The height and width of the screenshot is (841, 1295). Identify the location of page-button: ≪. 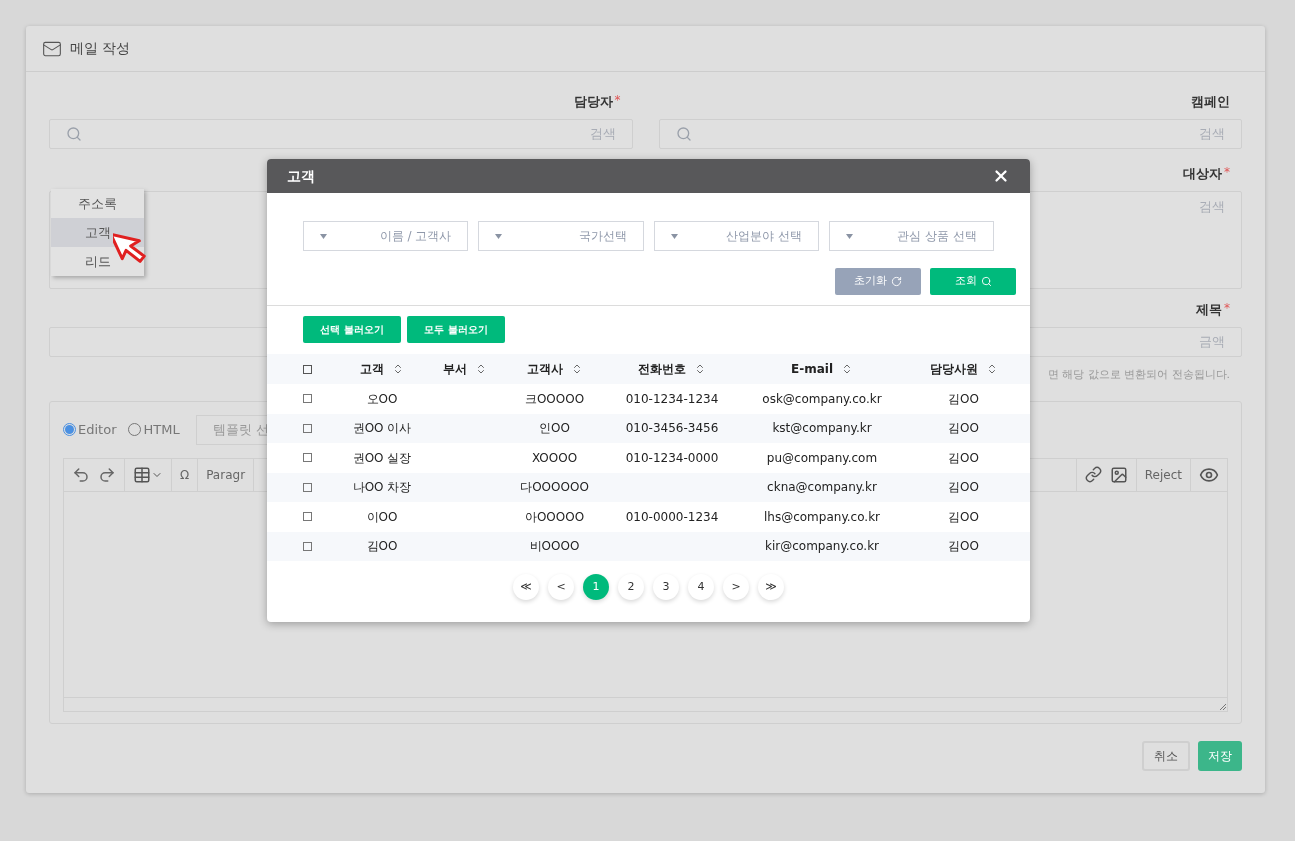
(526, 587).